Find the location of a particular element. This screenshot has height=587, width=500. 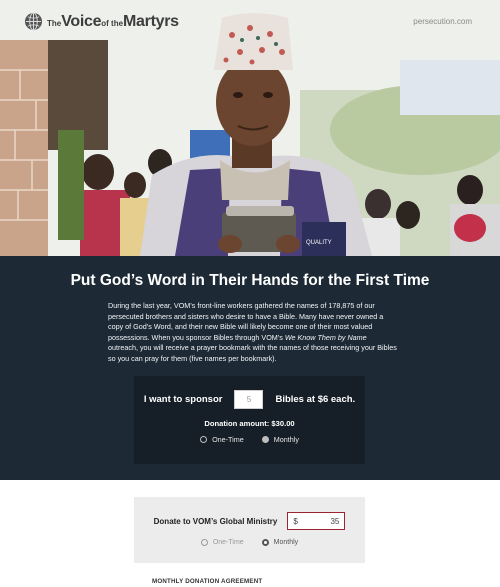

donation-amount-total: Donation amount: $30.00 is located at coordinates (249, 423).